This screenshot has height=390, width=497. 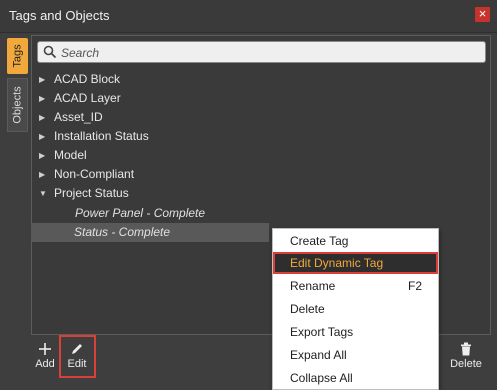 I want to click on delete-button: Delete, so click(x=466, y=356).